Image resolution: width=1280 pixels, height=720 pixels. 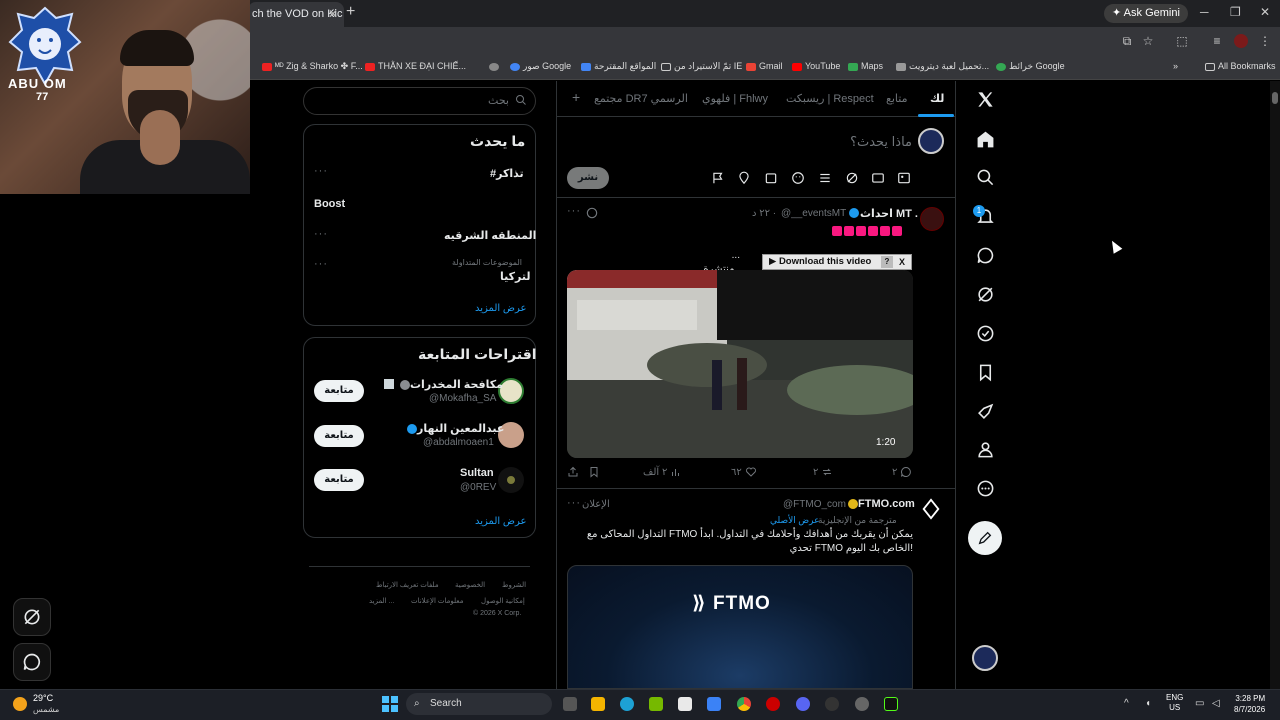 I want to click on tweet-author-name: FTMO.com, so click(x=886, y=504).